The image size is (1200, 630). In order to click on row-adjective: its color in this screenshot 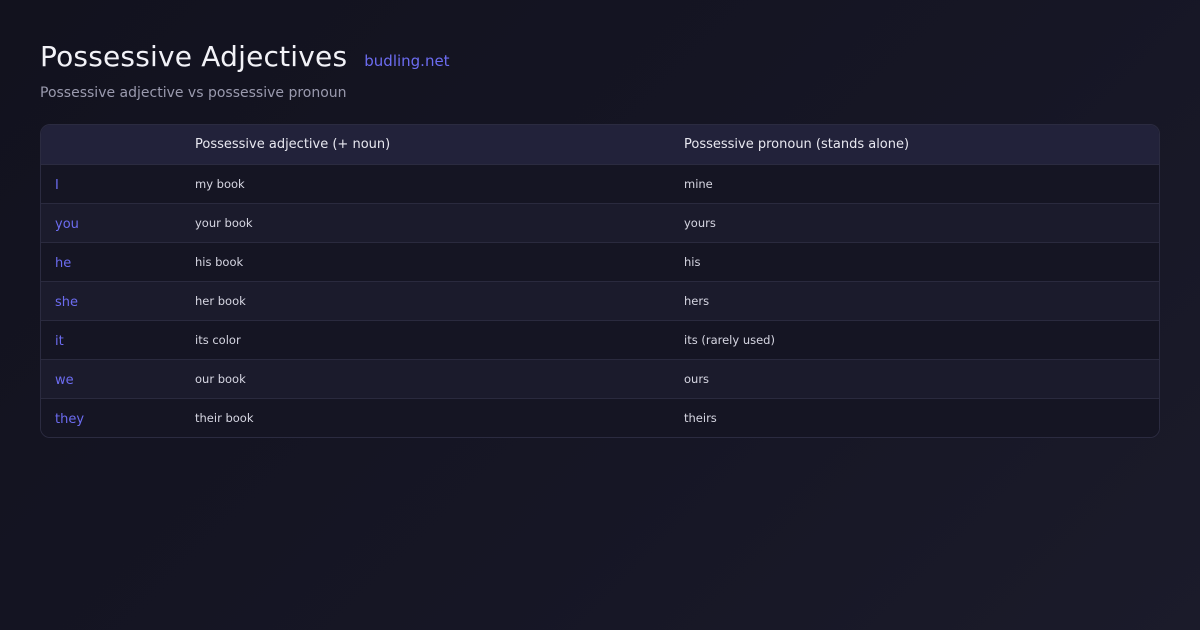, I will do `click(425, 339)`.